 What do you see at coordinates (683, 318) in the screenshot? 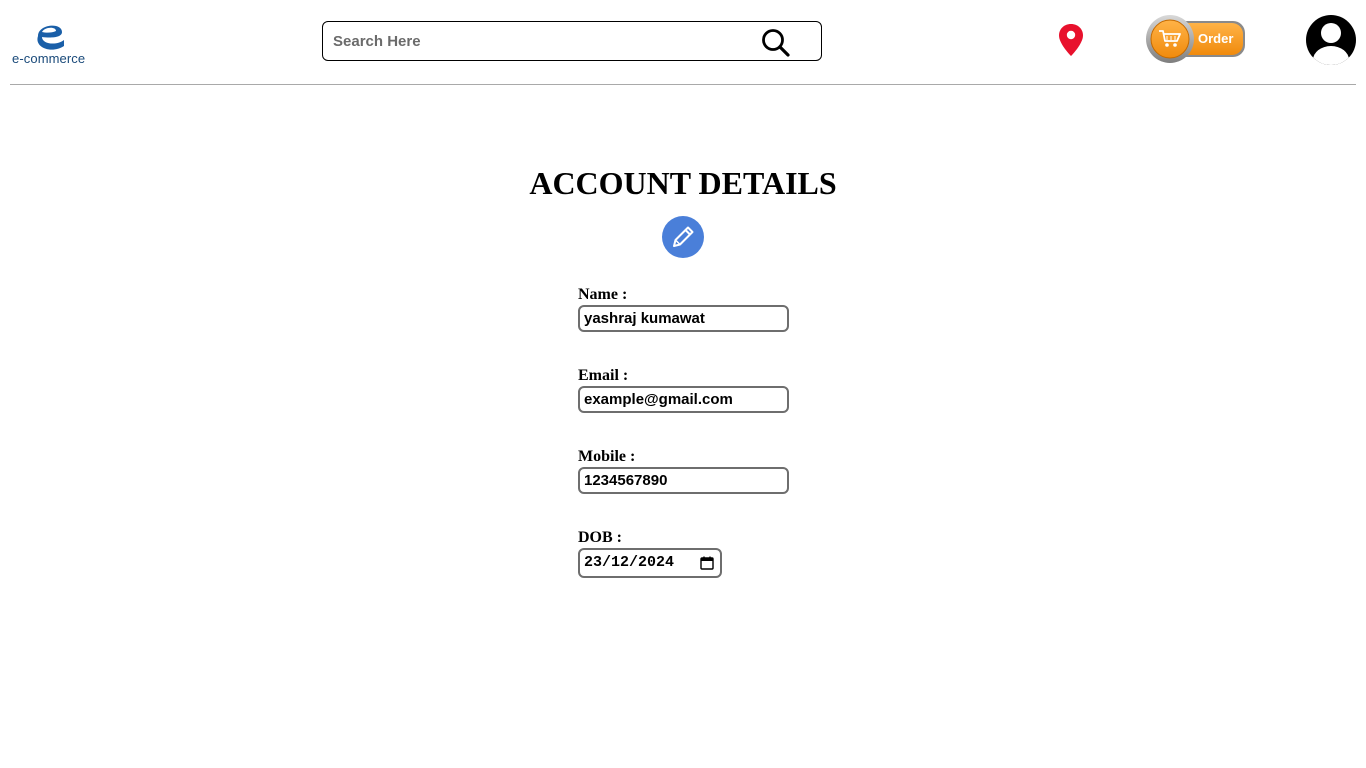
I see `name-input` at bounding box center [683, 318].